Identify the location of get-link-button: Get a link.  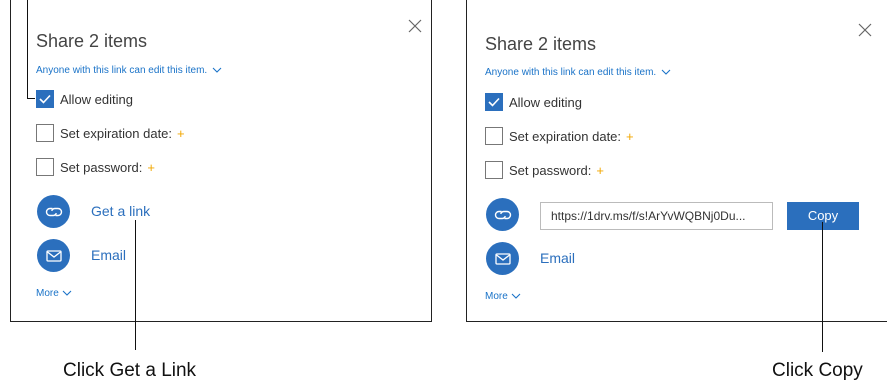
(120, 211).